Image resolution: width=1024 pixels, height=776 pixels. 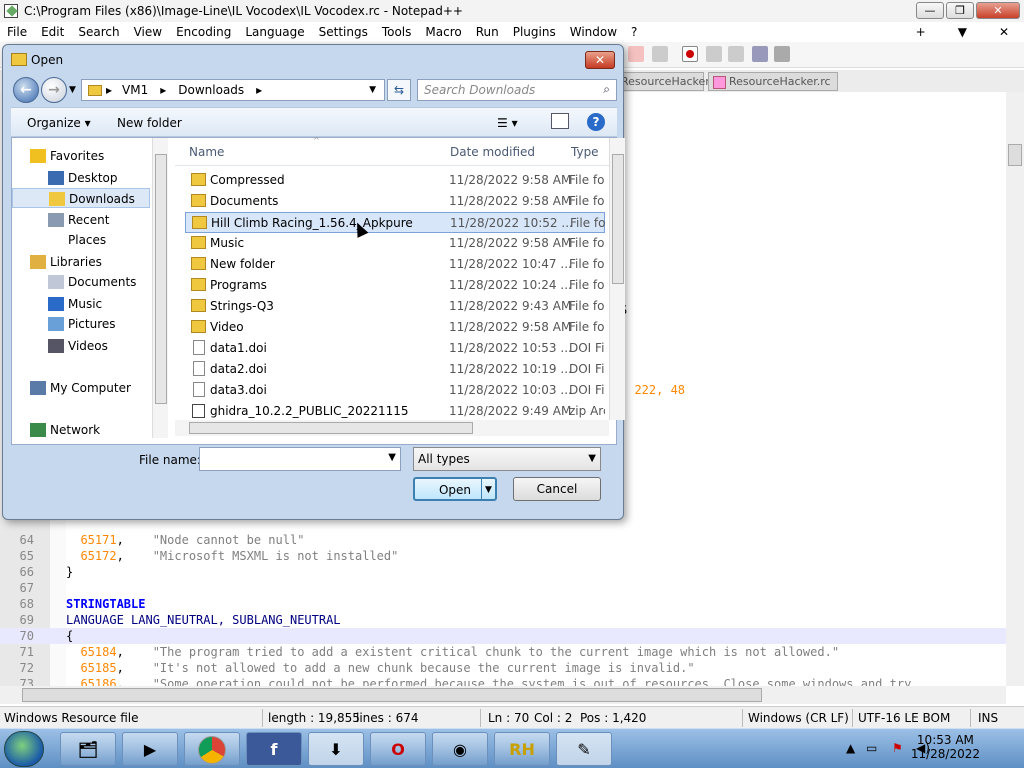 What do you see at coordinates (203, 32) in the screenshot?
I see `menu-encoding: Encoding` at bounding box center [203, 32].